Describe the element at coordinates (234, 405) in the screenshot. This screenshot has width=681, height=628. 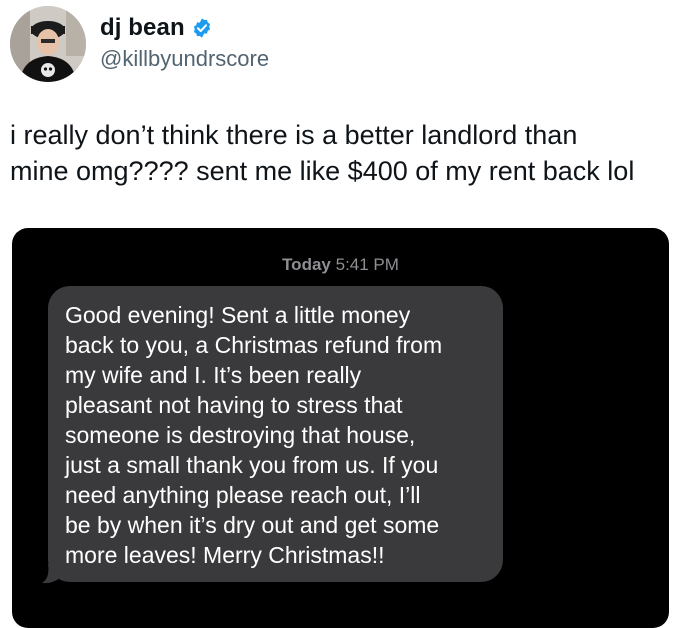
I see `message-line: pleasant not having to stress that` at that location.